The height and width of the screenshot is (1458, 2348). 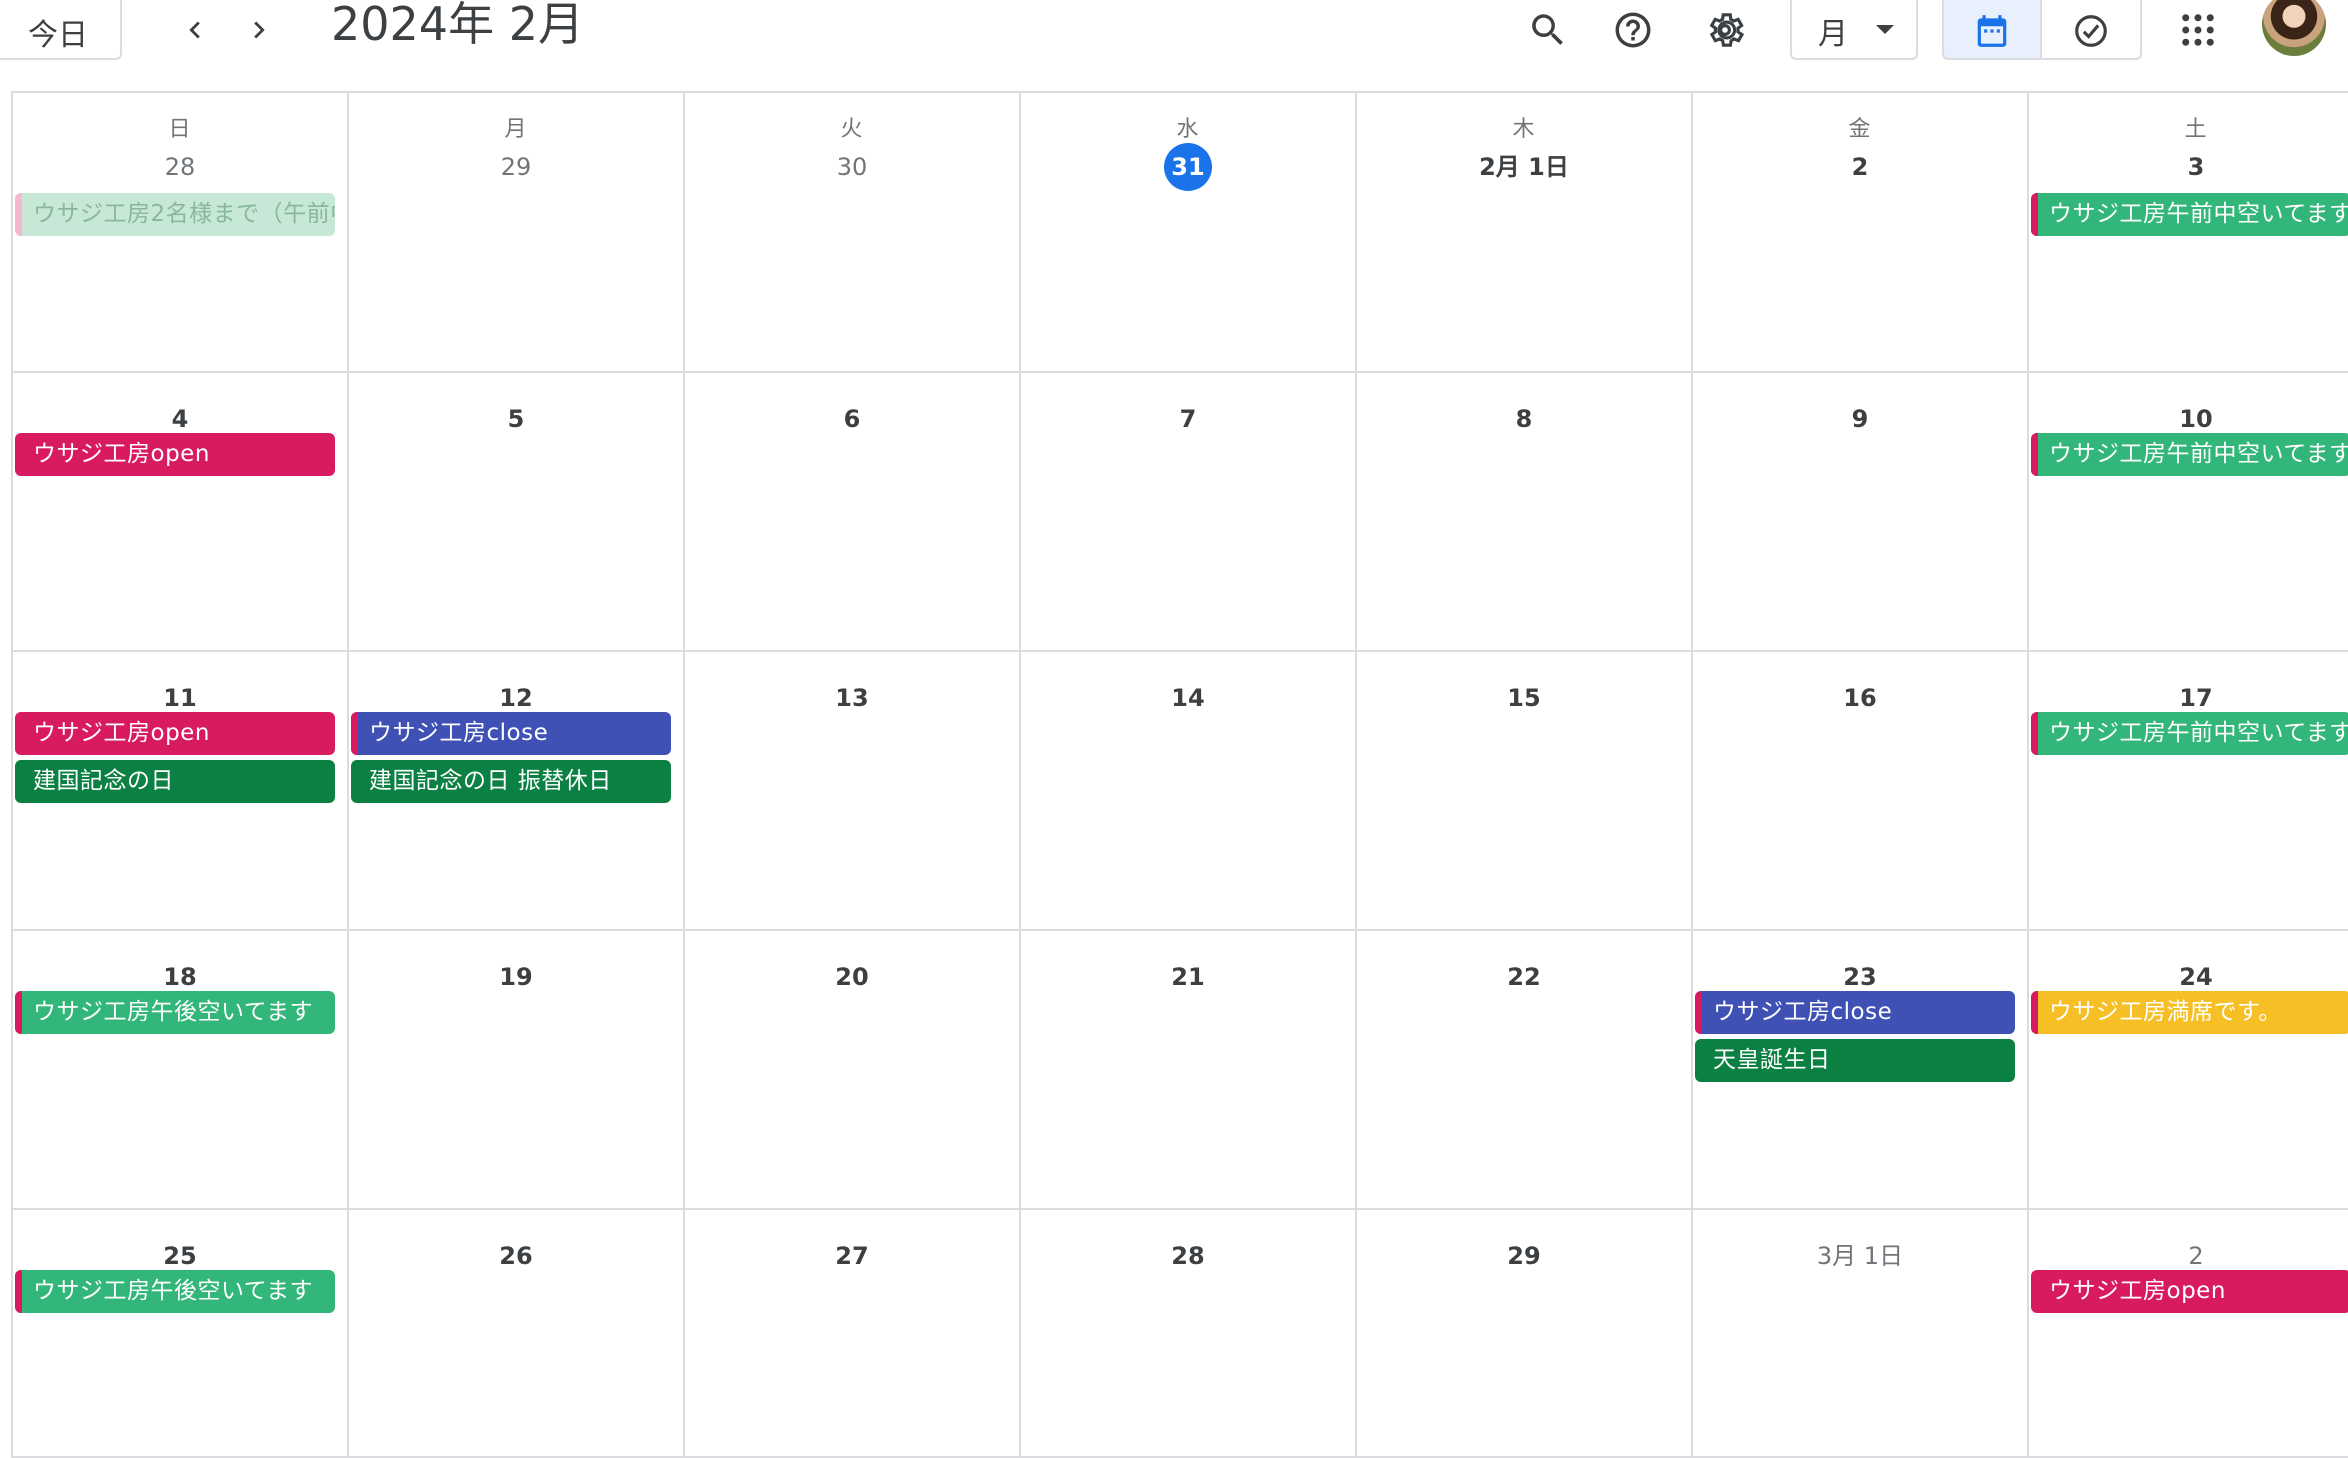 I want to click on day-cell: 20, so click(x=851, y=1070).